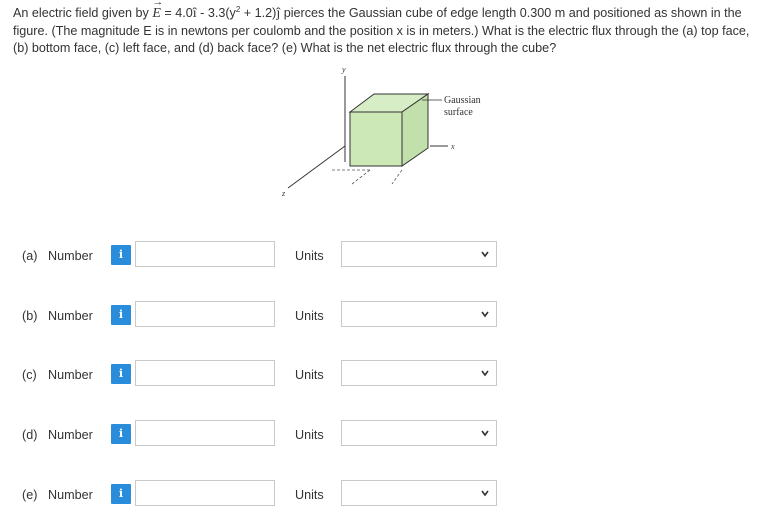 This screenshot has width=771, height=531. I want to click on gaussian-cube-figure: y z x Gaussian surface, so click(400, 135).